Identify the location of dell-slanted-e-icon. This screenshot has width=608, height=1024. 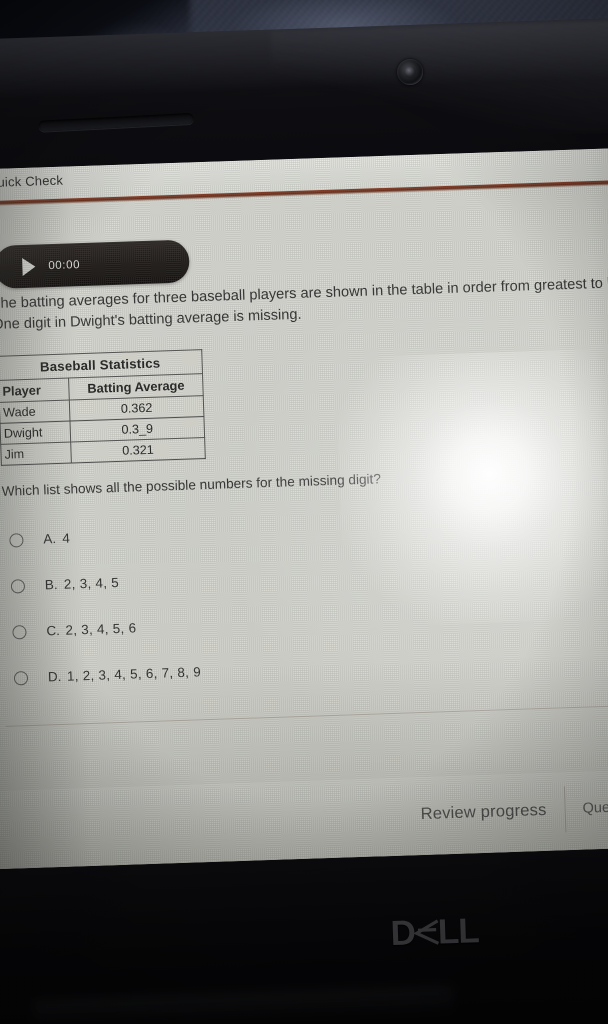
(426, 931).